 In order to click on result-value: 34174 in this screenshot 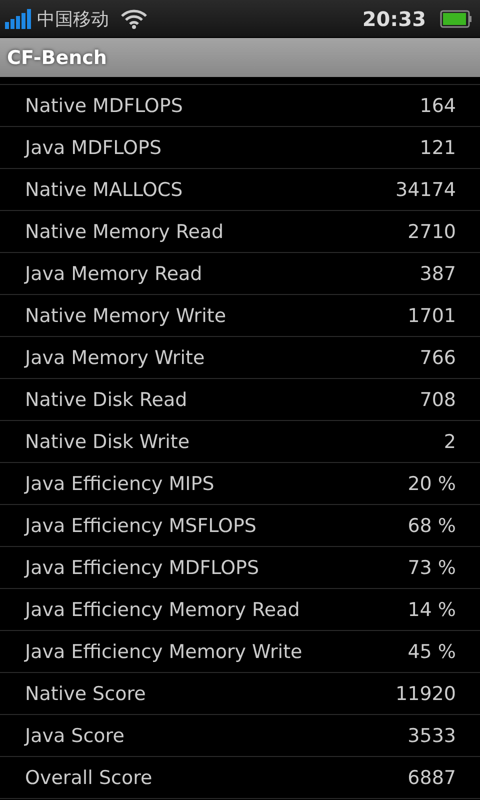, I will do `click(426, 189)`.